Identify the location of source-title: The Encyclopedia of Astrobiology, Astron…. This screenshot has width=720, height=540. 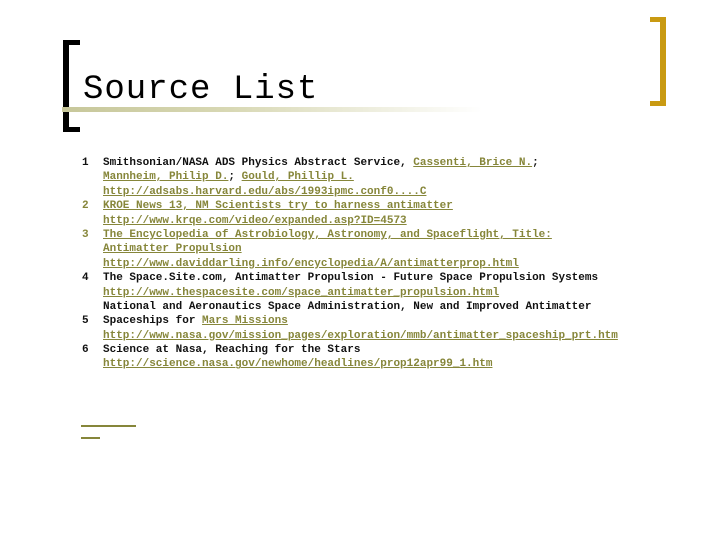
(327, 234).